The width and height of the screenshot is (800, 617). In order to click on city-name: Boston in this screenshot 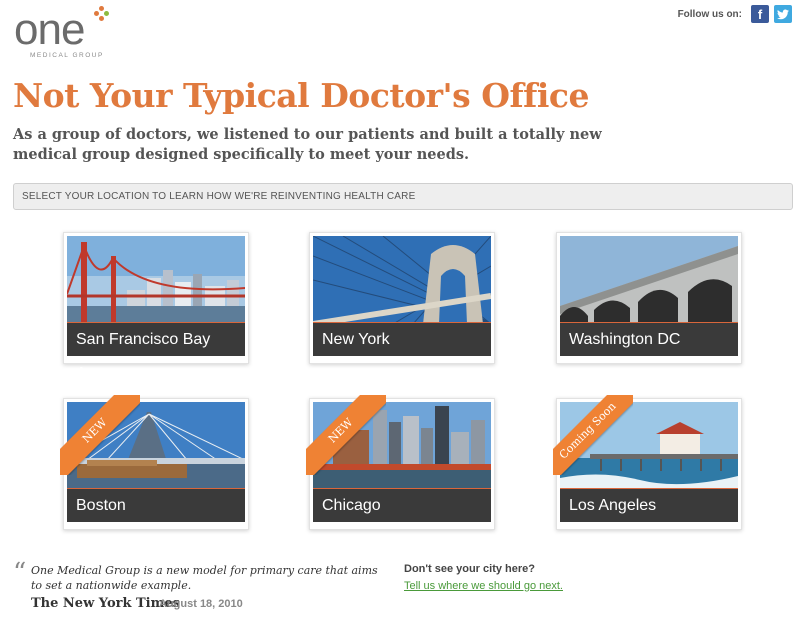, I will do `click(156, 505)`.